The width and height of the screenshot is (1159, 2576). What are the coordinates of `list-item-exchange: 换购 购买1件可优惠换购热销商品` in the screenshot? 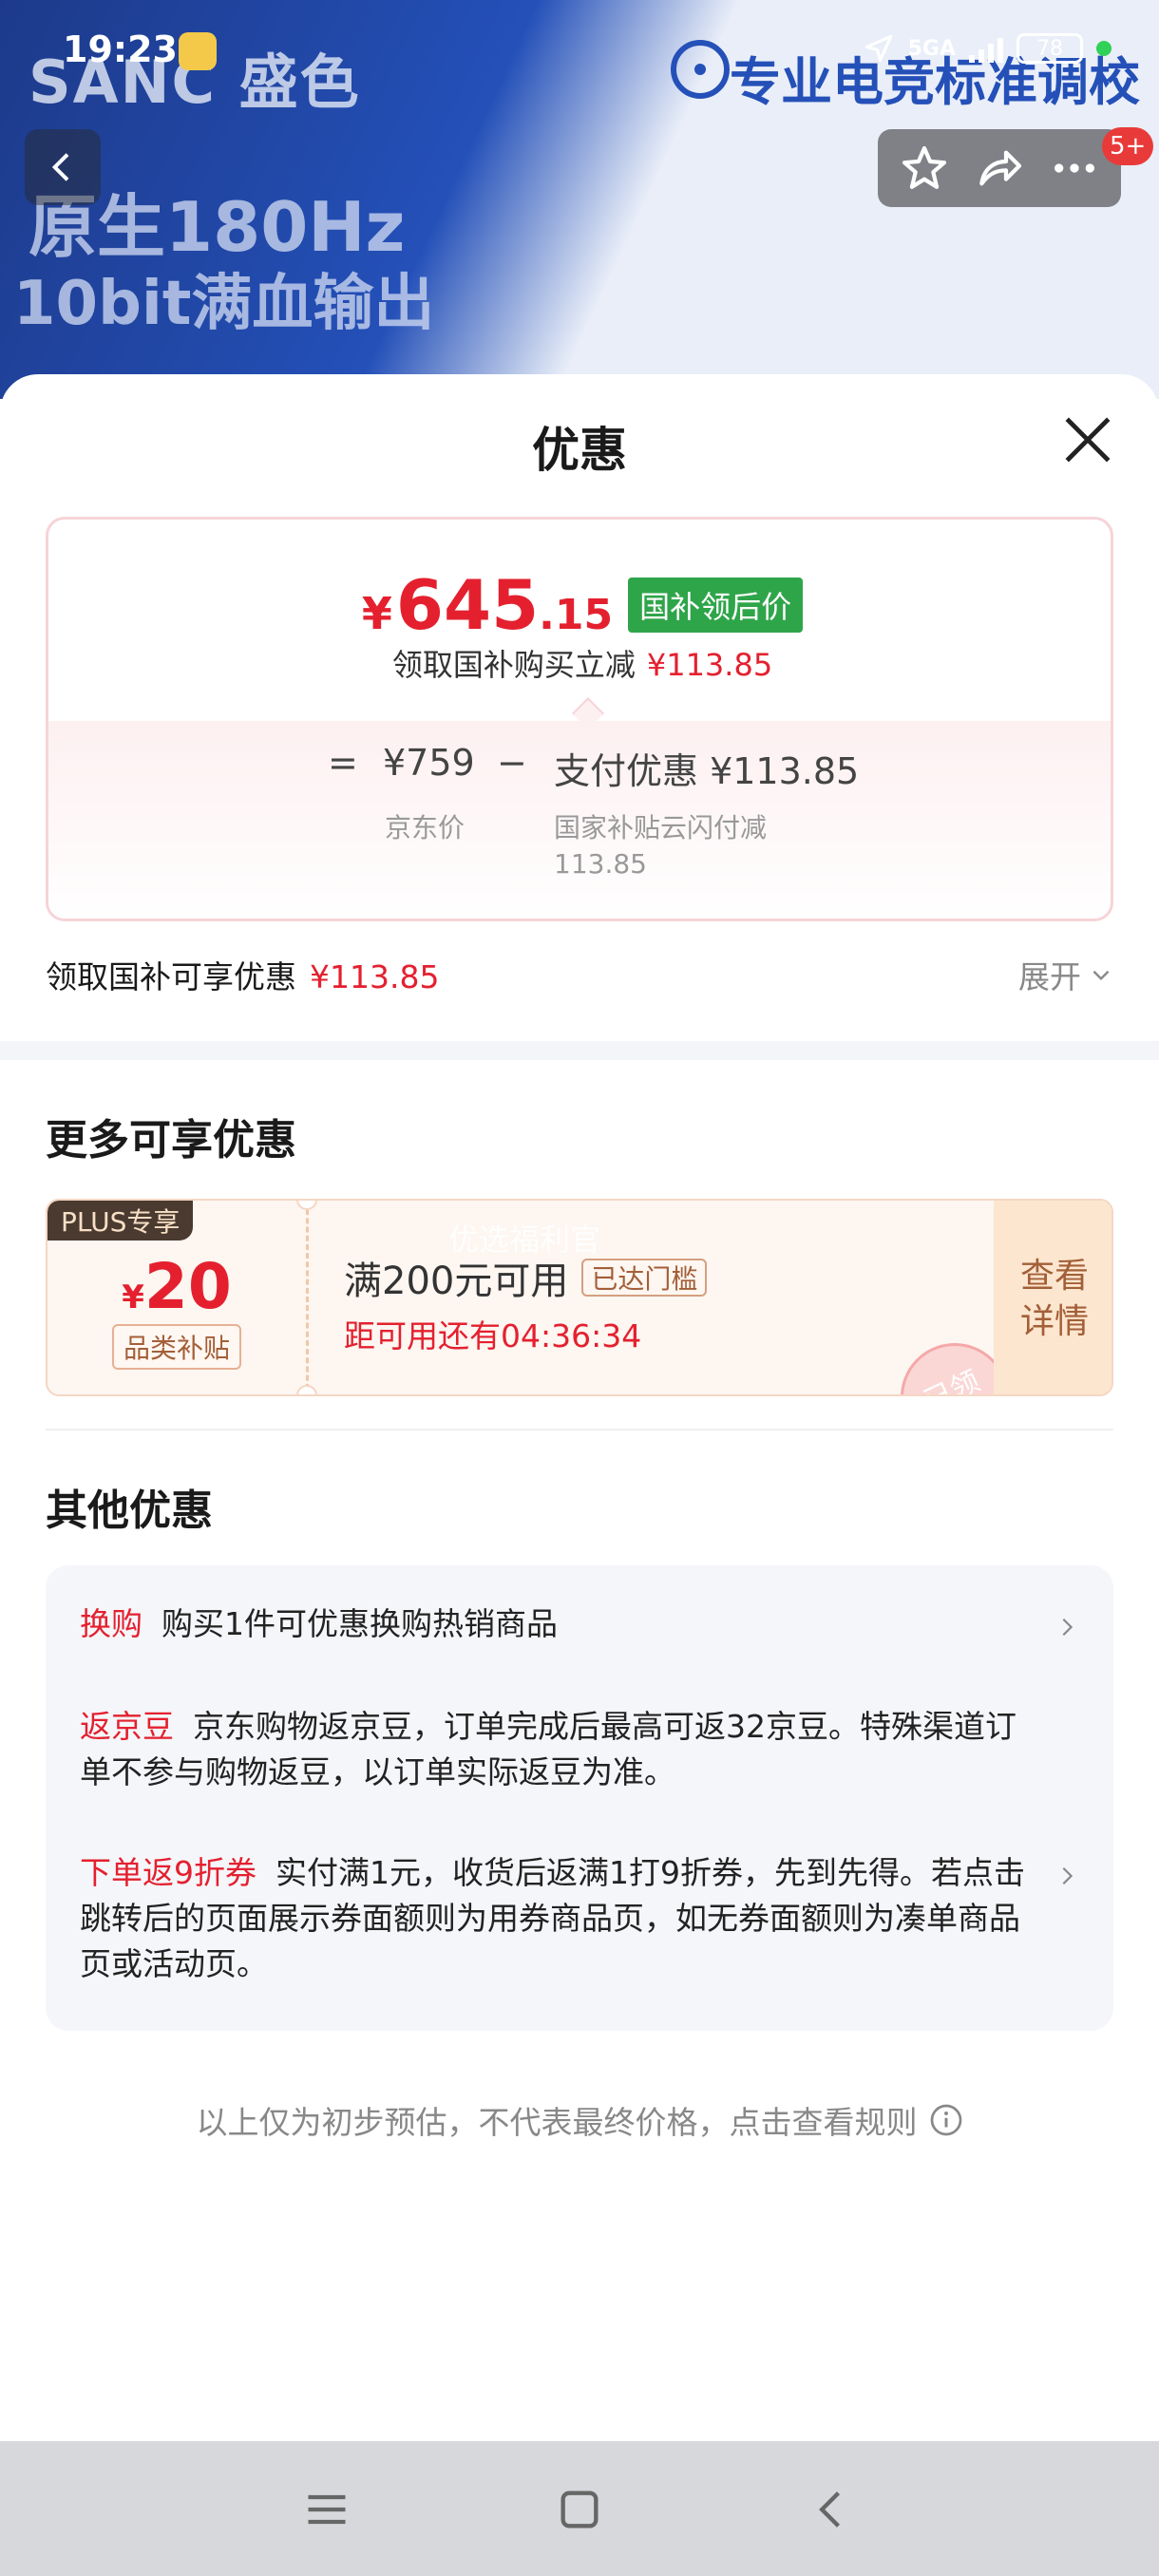 It's located at (555, 1624).